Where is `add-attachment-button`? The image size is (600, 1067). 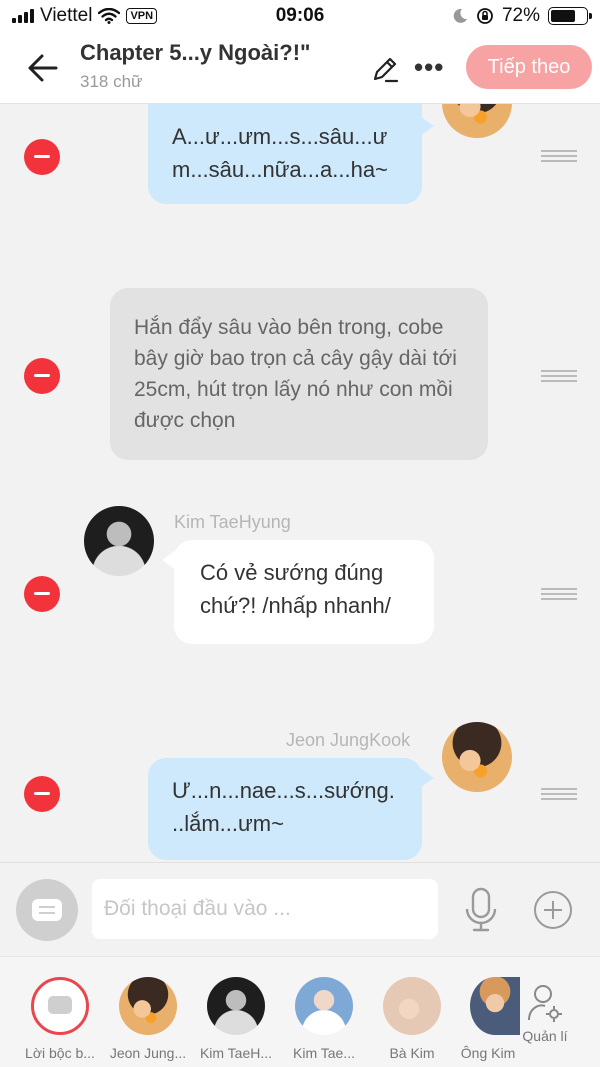 add-attachment-button is located at coordinates (553, 910).